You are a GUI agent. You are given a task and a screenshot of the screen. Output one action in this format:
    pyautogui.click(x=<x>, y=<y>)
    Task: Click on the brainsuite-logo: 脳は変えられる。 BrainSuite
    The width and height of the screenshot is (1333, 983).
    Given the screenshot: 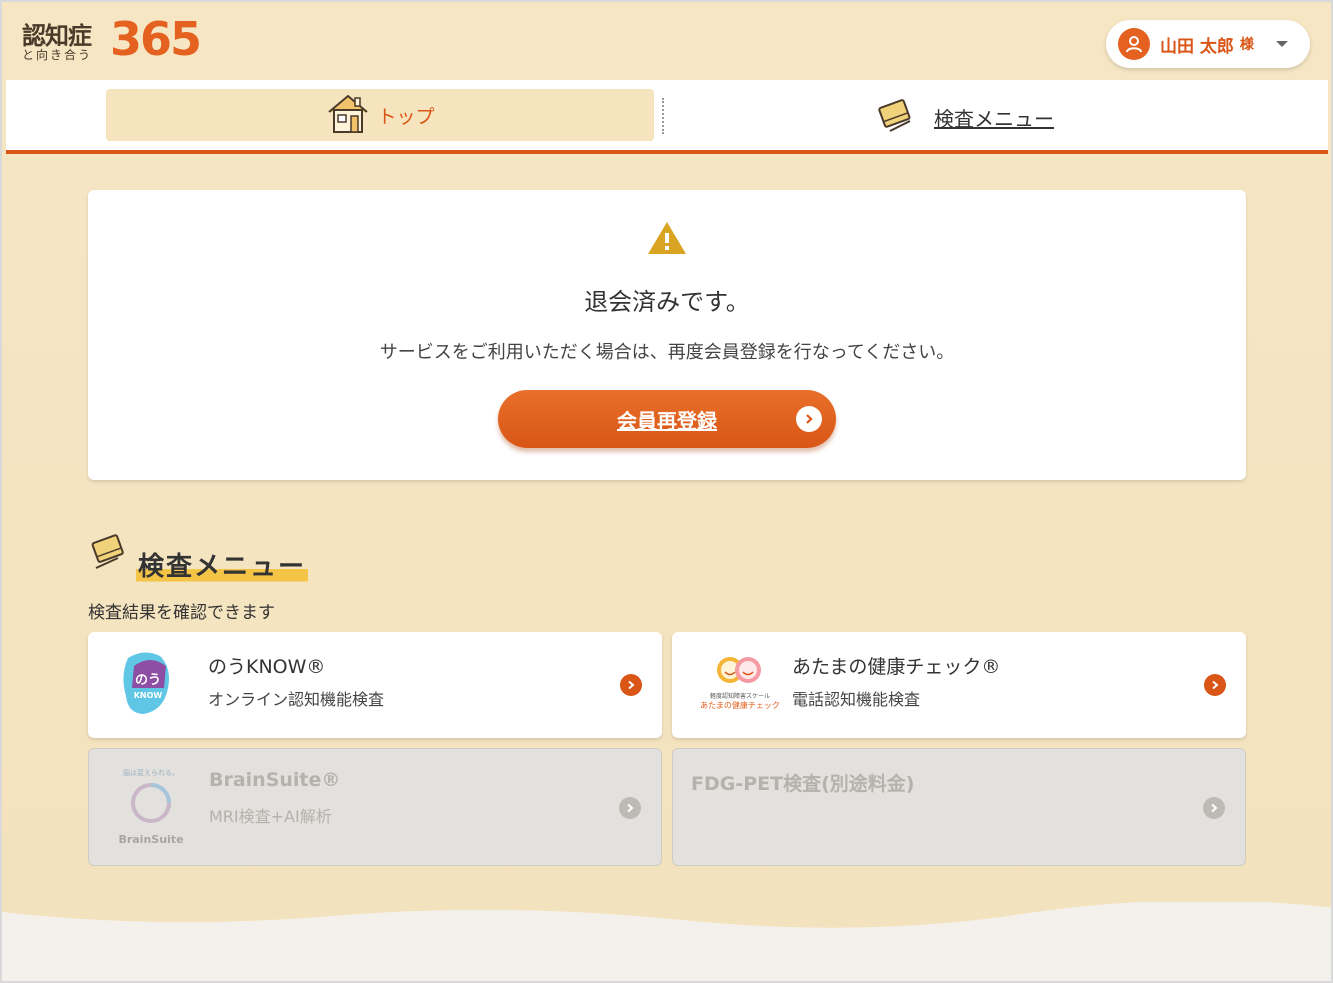 What is the action you would take?
    pyautogui.click(x=163, y=805)
    